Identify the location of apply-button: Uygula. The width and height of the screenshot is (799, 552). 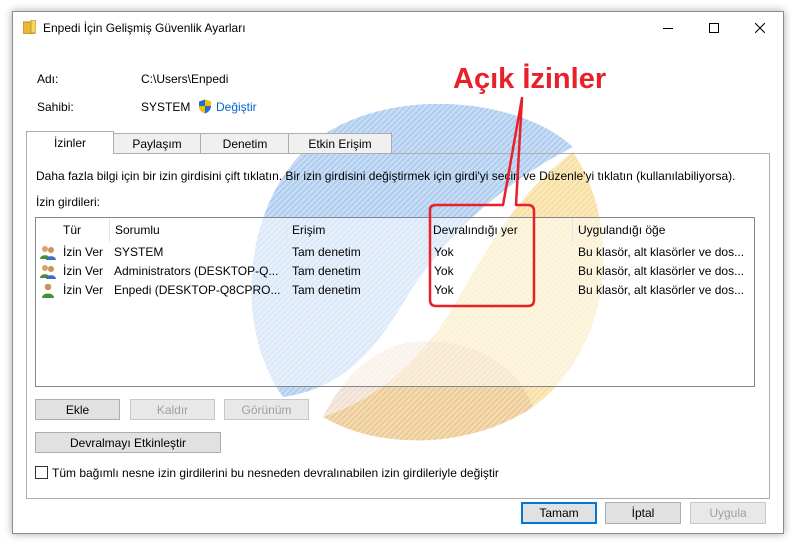
(728, 513).